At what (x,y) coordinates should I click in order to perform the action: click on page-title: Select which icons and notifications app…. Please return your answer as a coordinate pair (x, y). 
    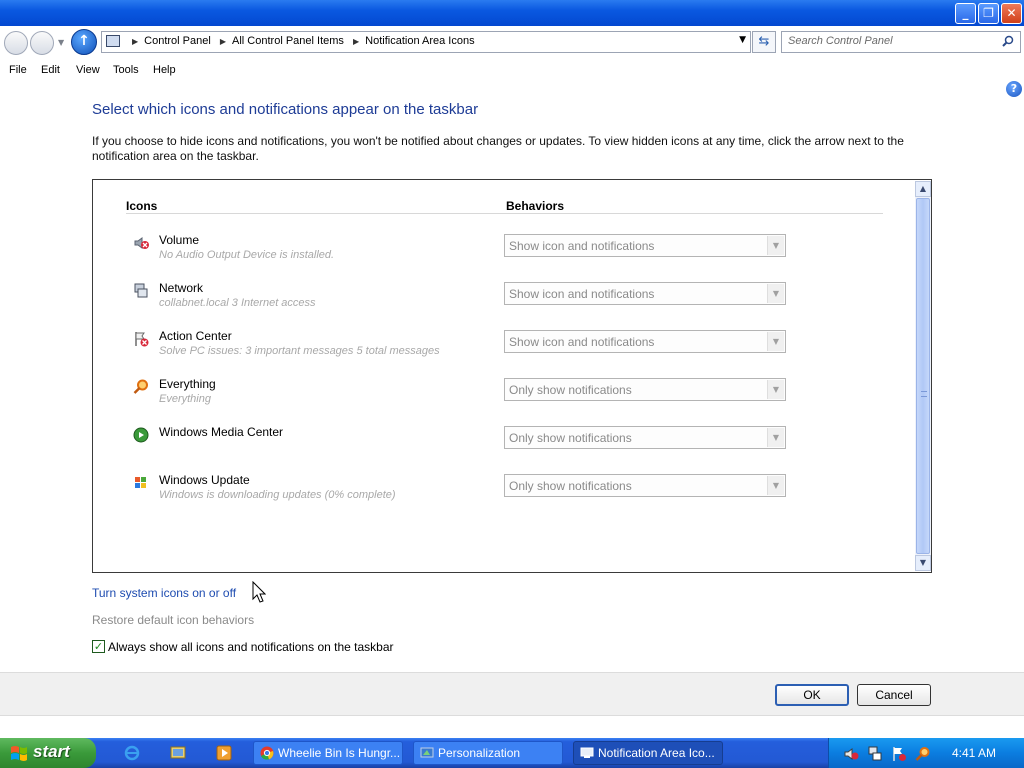
    Looking at the image, I should click on (285, 109).